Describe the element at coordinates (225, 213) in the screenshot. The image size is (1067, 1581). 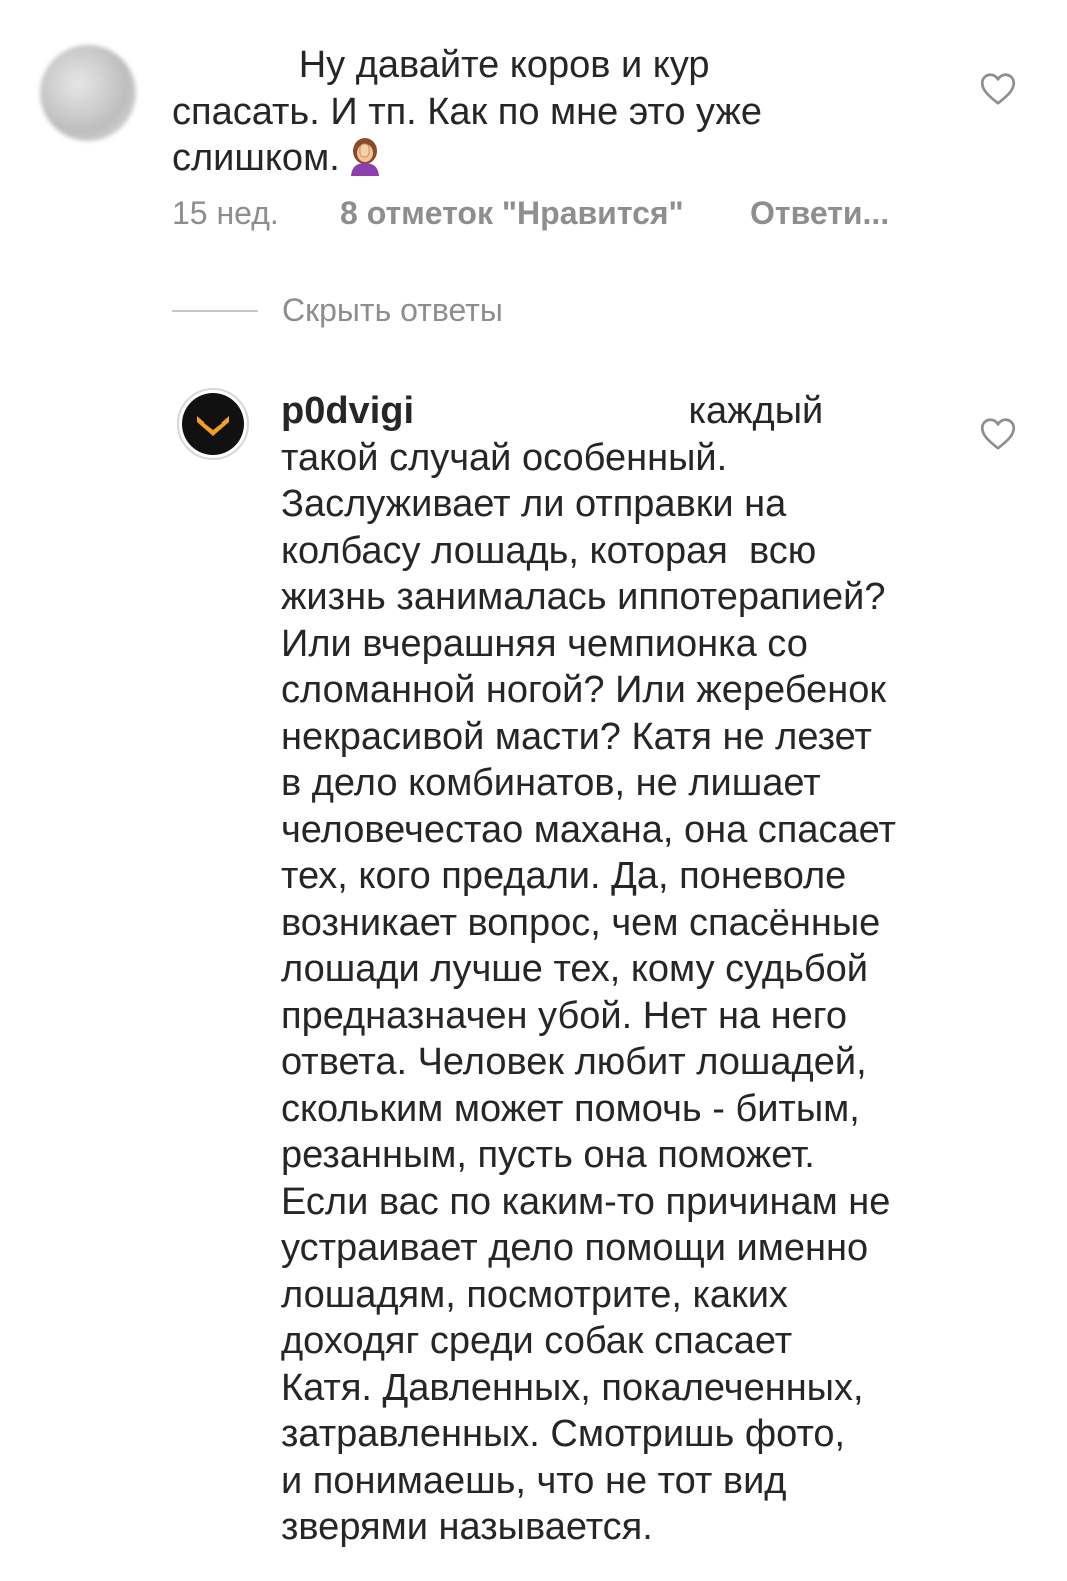
I see `comment-time: 15 нед.` at that location.